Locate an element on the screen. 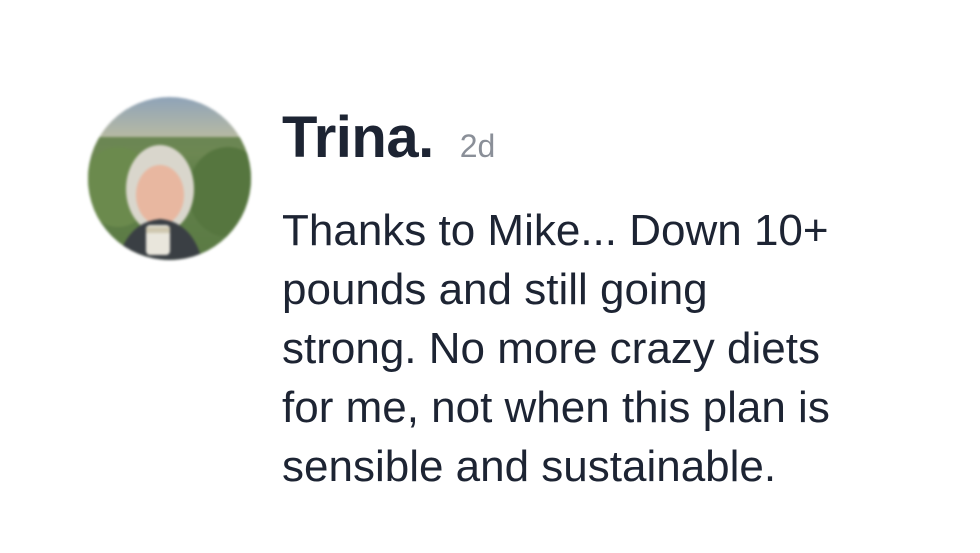 The height and width of the screenshot is (553, 980). avatar-photo is located at coordinates (169, 178).